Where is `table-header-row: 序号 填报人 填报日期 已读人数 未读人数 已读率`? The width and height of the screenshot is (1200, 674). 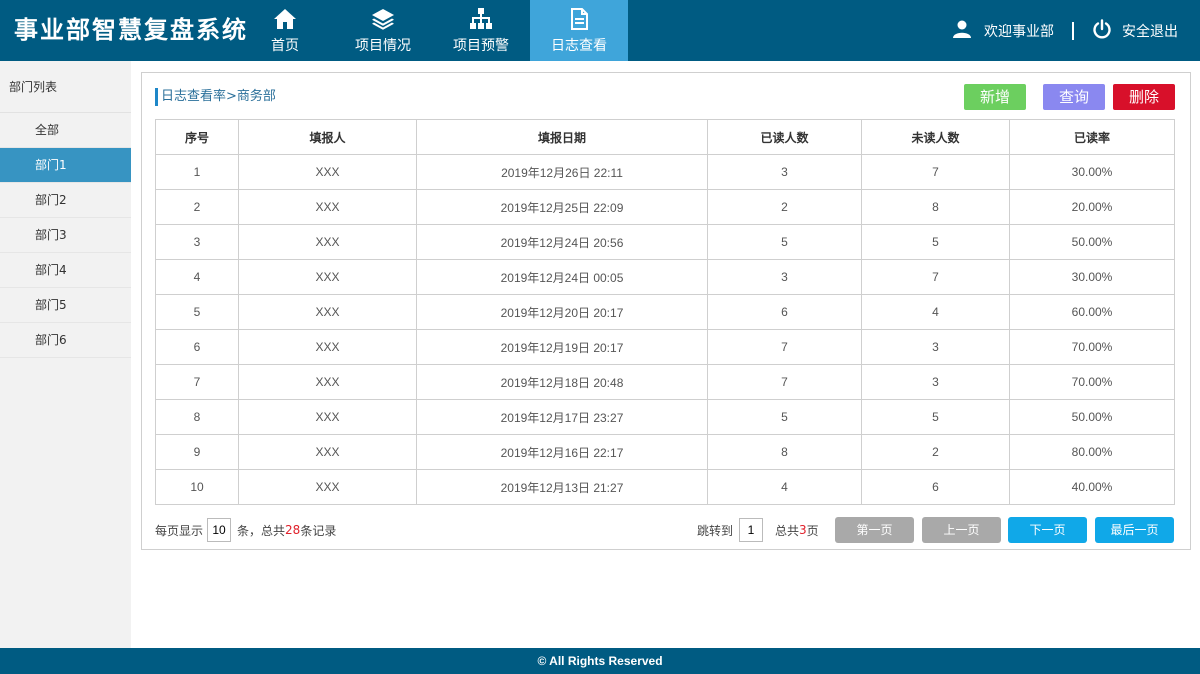 table-header-row: 序号 填报人 填报日期 已读人数 未读人数 已读率 is located at coordinates (665, 137).